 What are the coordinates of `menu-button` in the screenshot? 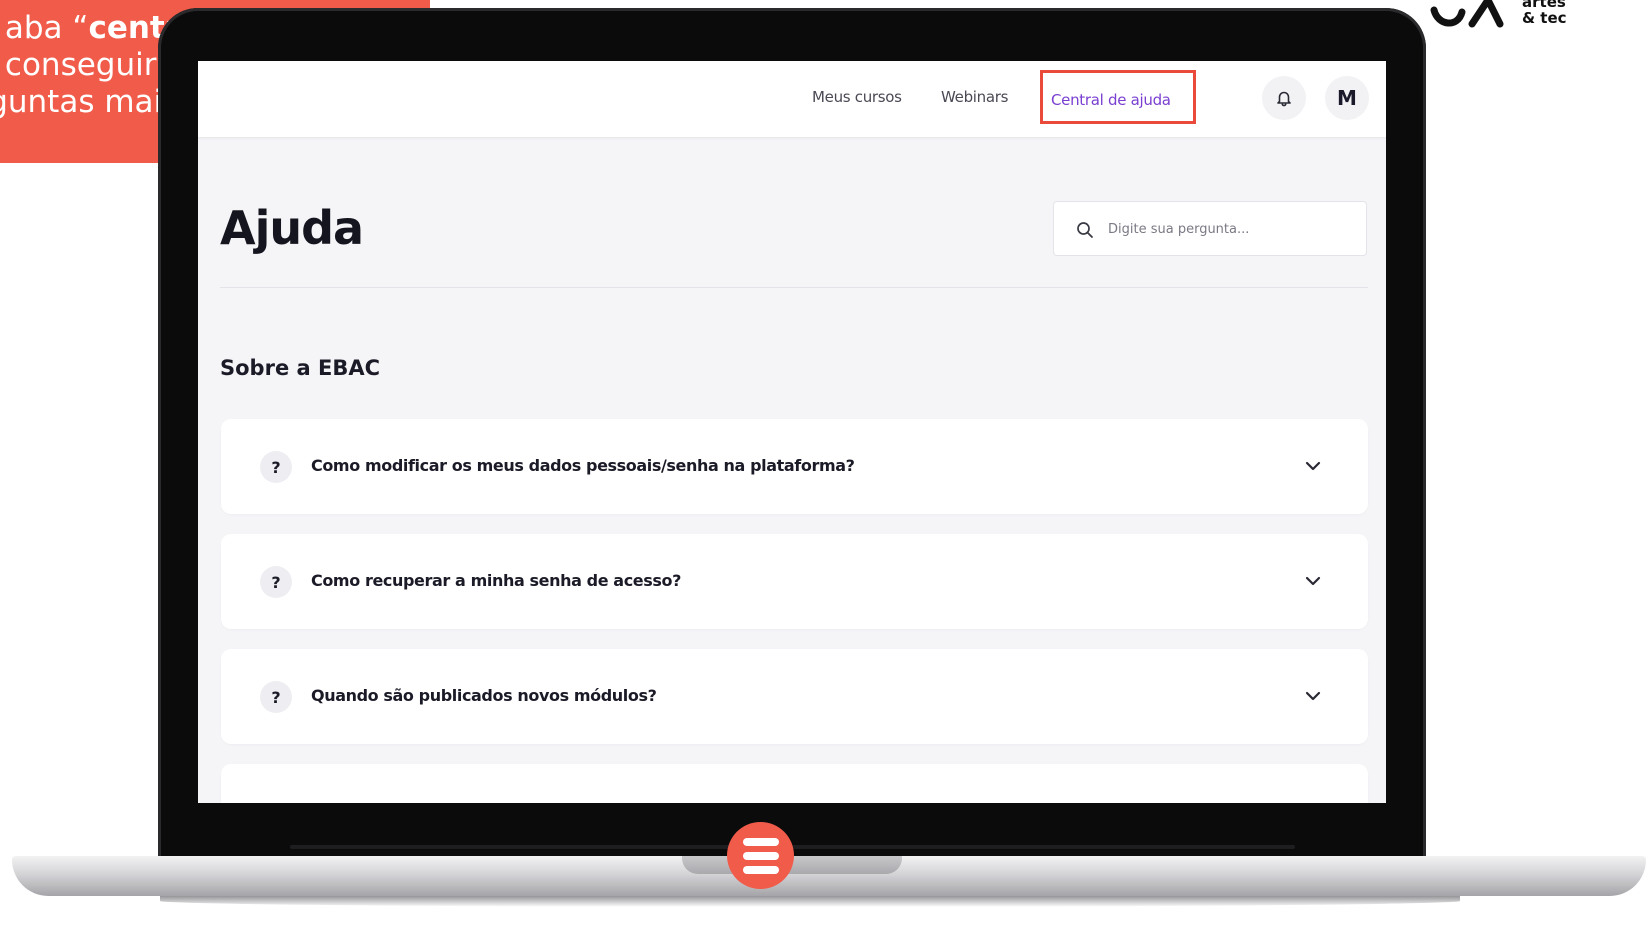 It's located at (760, 855).